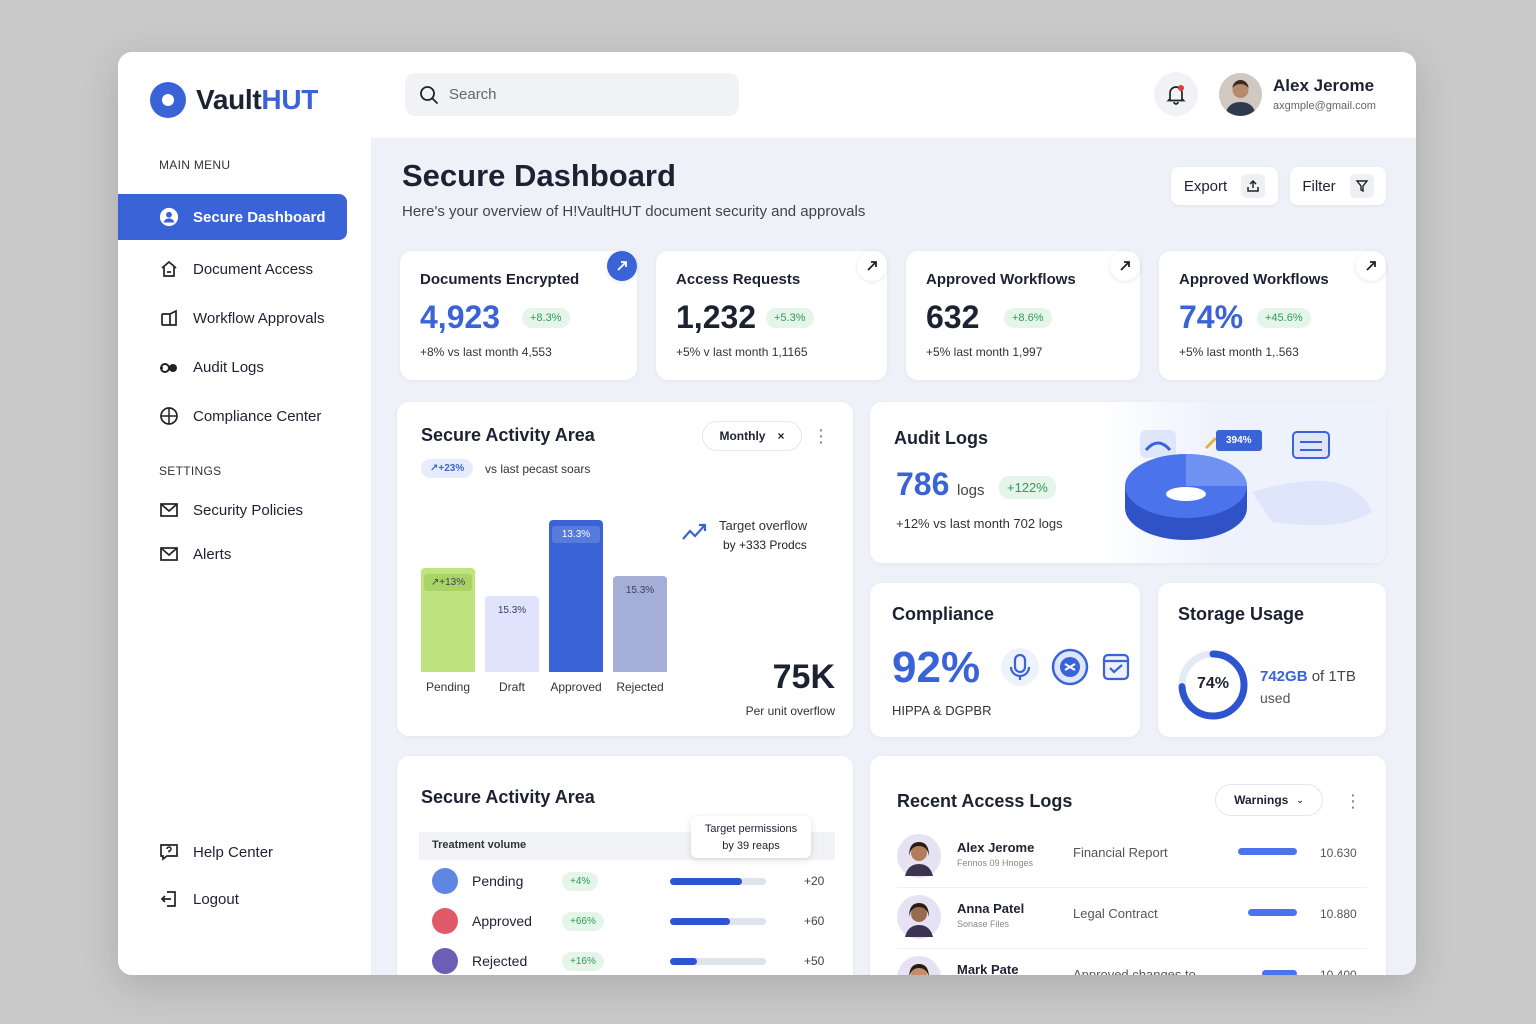 The width and height of the screenshot is (1536, 1024). I want to click on stat-title: Approved Workflows, so click(1001, 279).